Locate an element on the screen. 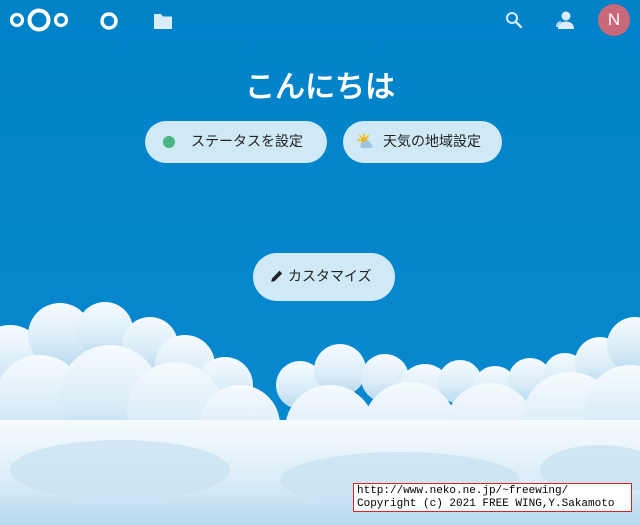 Image resolution: width=640 pixels, height=525 pixels. online-status-icon is located at coordinates (169, 142).